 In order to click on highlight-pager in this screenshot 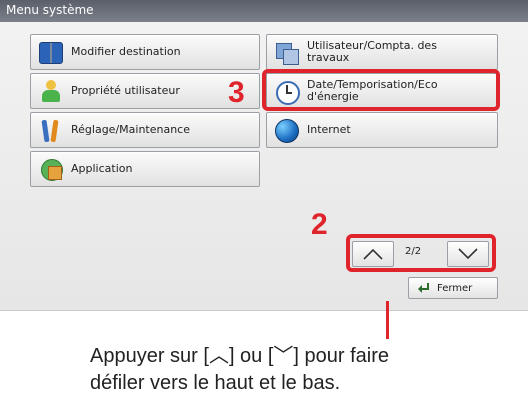, I will do `click(421, 253)`.